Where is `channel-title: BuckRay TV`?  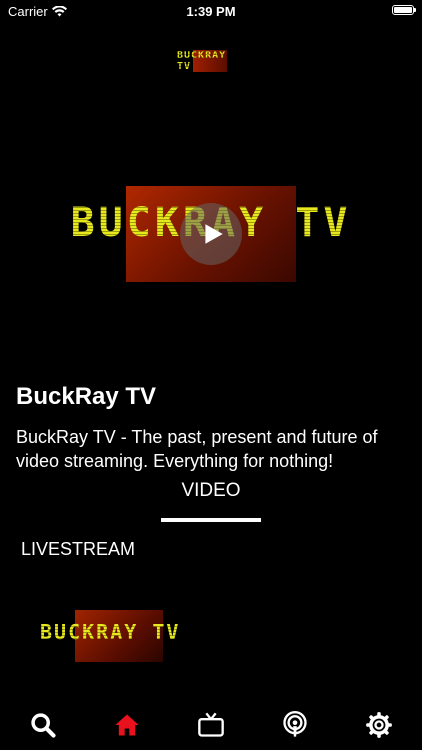
channel-title: BuckRay TV is located at coordinates (86, 396).